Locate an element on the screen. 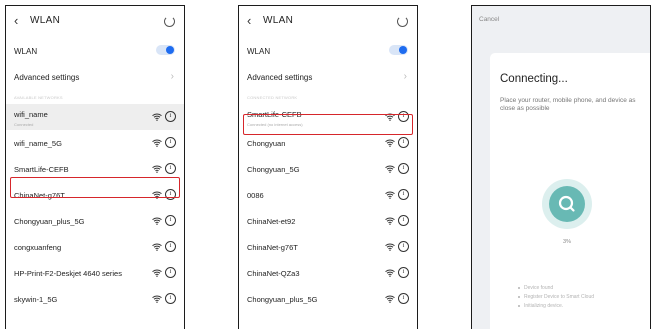  network-name: skywin-1_5G is located at coordinates (36, 299).